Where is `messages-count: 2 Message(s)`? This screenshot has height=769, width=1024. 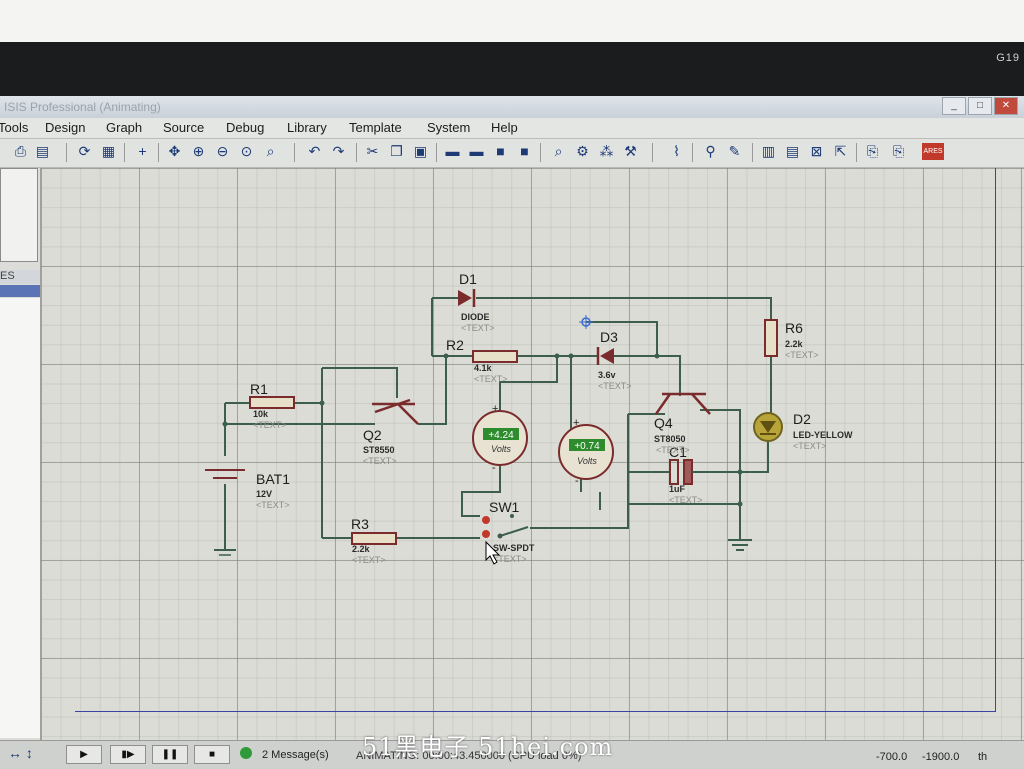
messages-count: 2 Message(s) is located at coordinates (295, 755).